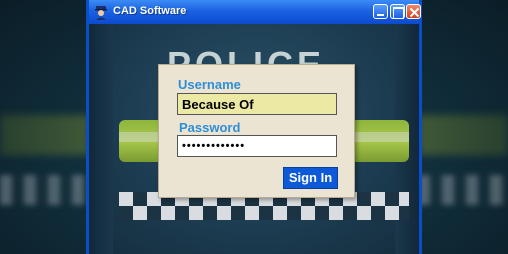 The image size is (508, 254). I want to click on close-button, so click(413, 11).